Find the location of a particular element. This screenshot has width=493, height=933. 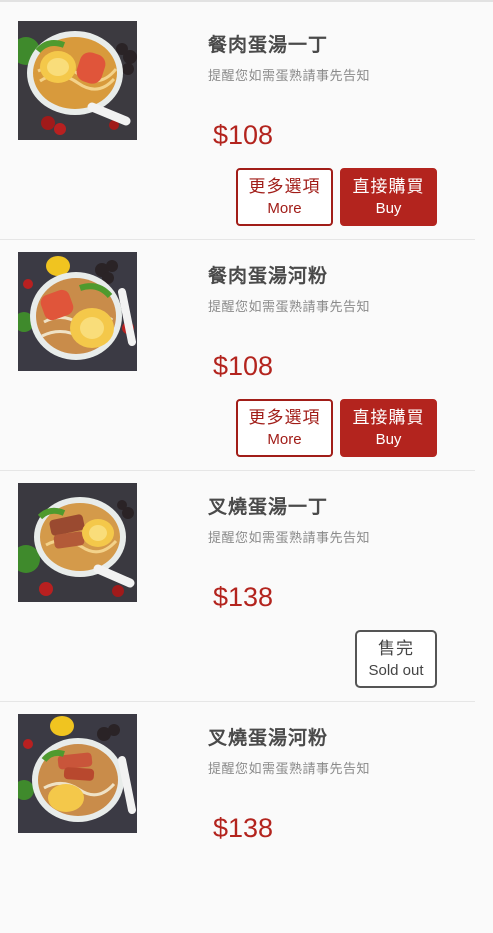

product-name: 叉燒蛋湯一丁 is located at coordinates (268, 505).